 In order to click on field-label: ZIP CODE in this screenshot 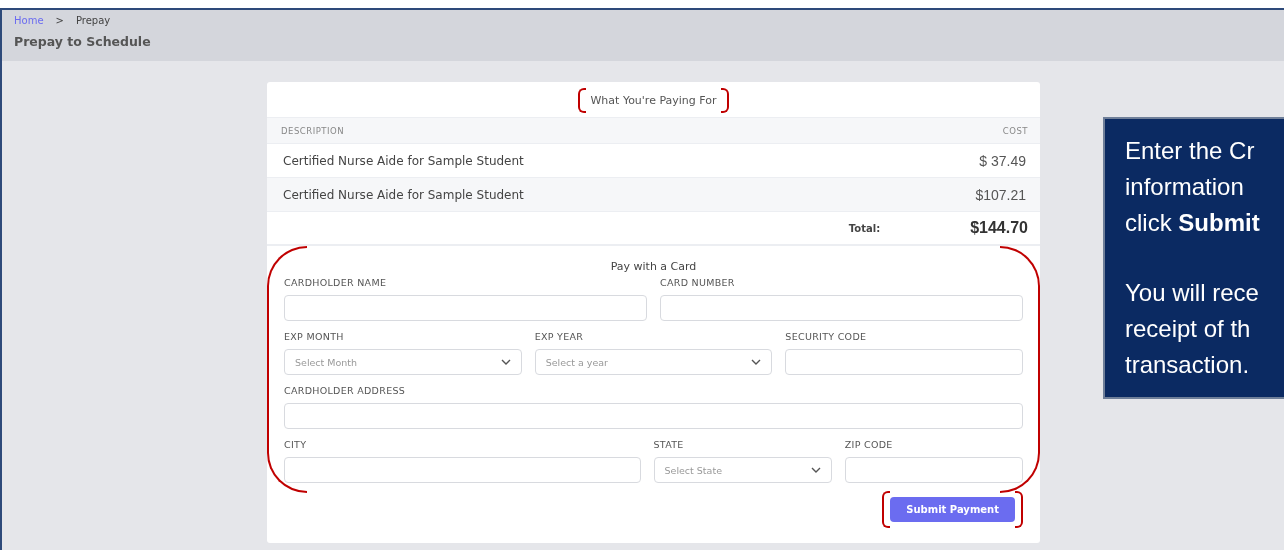, I will do `click(869, 445)`.